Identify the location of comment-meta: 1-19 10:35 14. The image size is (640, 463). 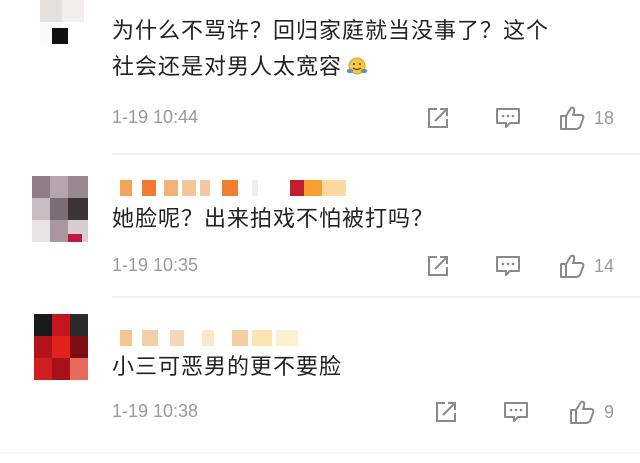
(364, 266).